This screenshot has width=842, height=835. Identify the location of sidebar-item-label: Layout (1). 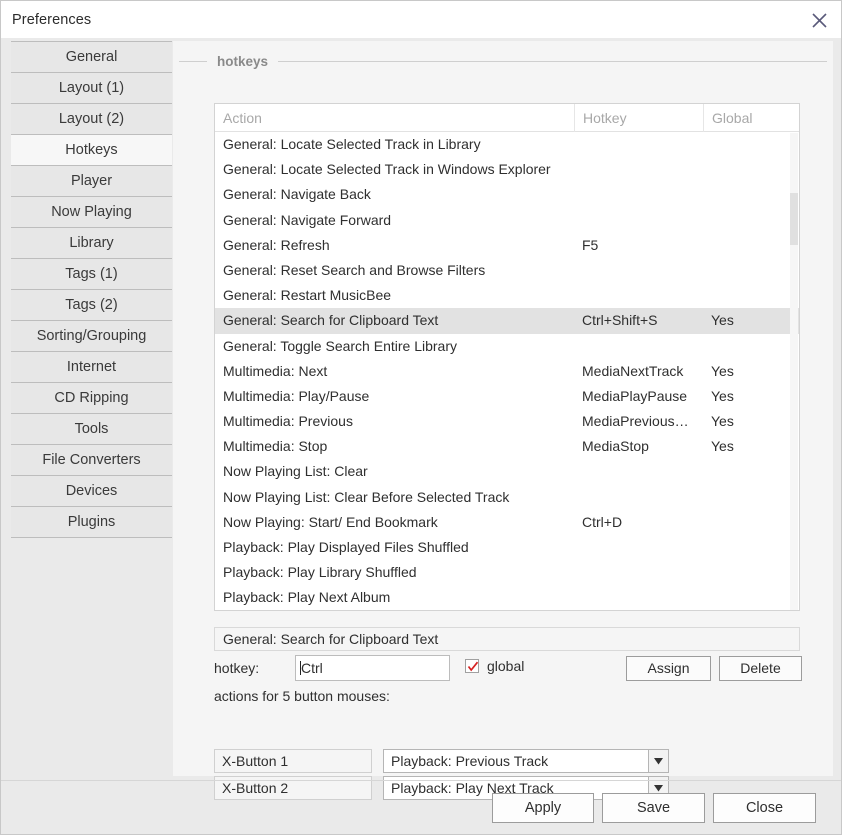
(91, 88).